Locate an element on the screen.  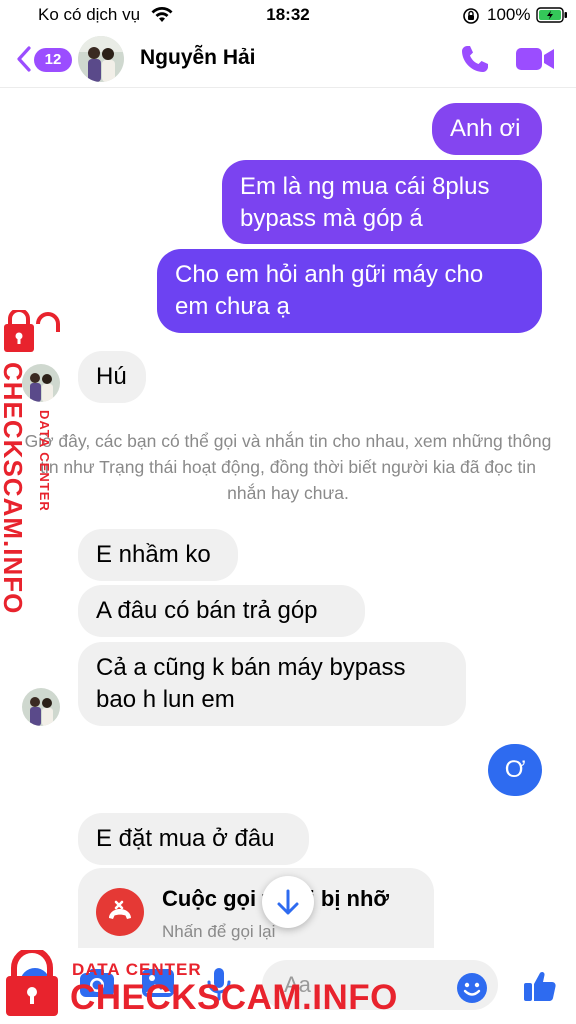
message-bubble-outgoing: Anh ơi is located at coordinates (487, 129).